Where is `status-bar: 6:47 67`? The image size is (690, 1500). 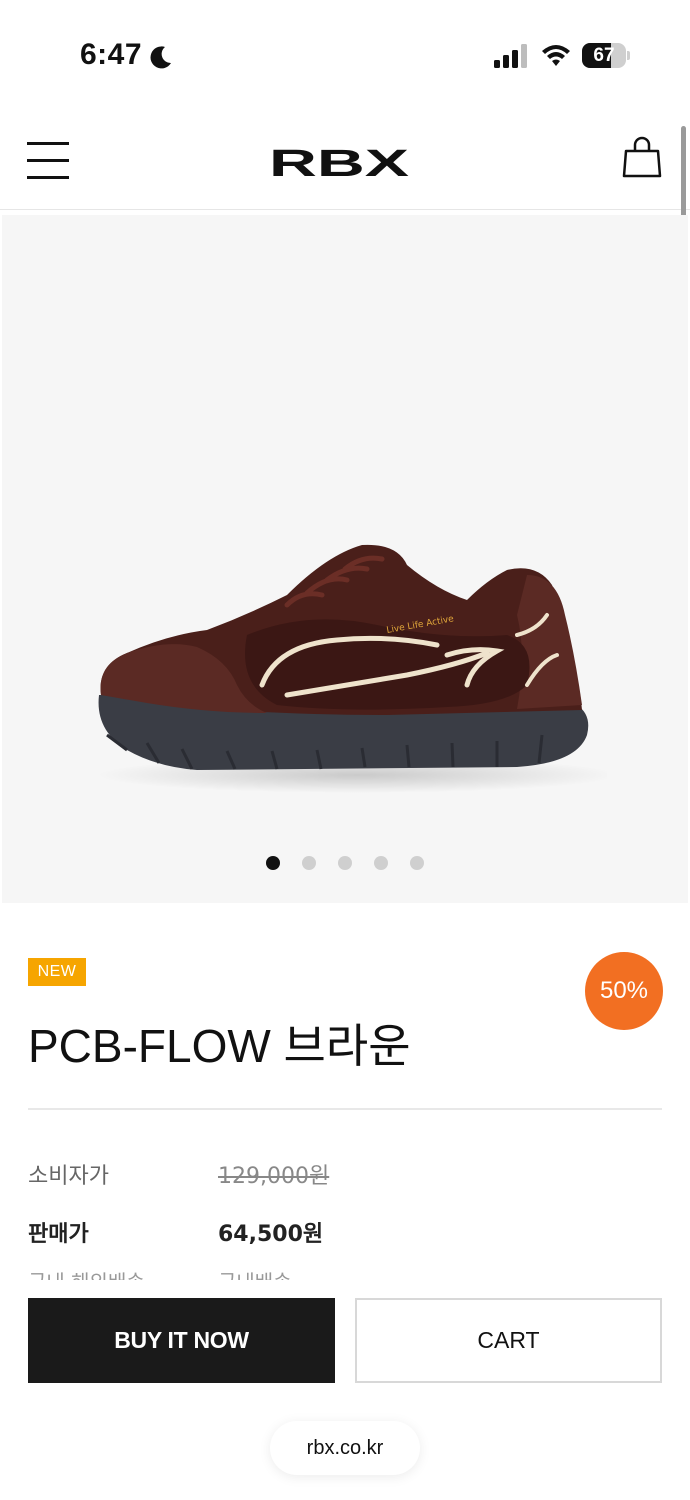 status-bar: 6:47 67 is located at coordinates (345, 55).